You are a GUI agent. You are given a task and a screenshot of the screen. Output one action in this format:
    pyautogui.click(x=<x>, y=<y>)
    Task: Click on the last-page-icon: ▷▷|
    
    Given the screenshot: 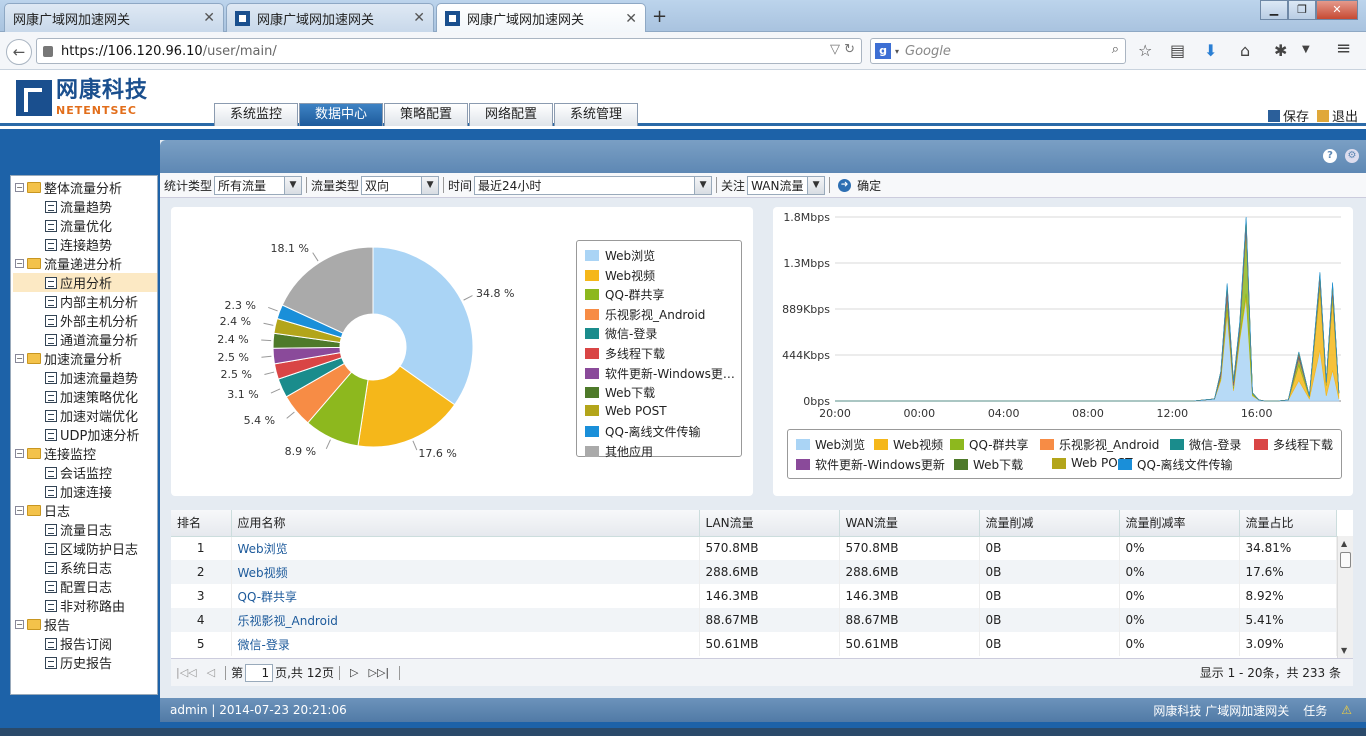 What is the action you would take?
    pyautogui.click(x=378, y=672)
    